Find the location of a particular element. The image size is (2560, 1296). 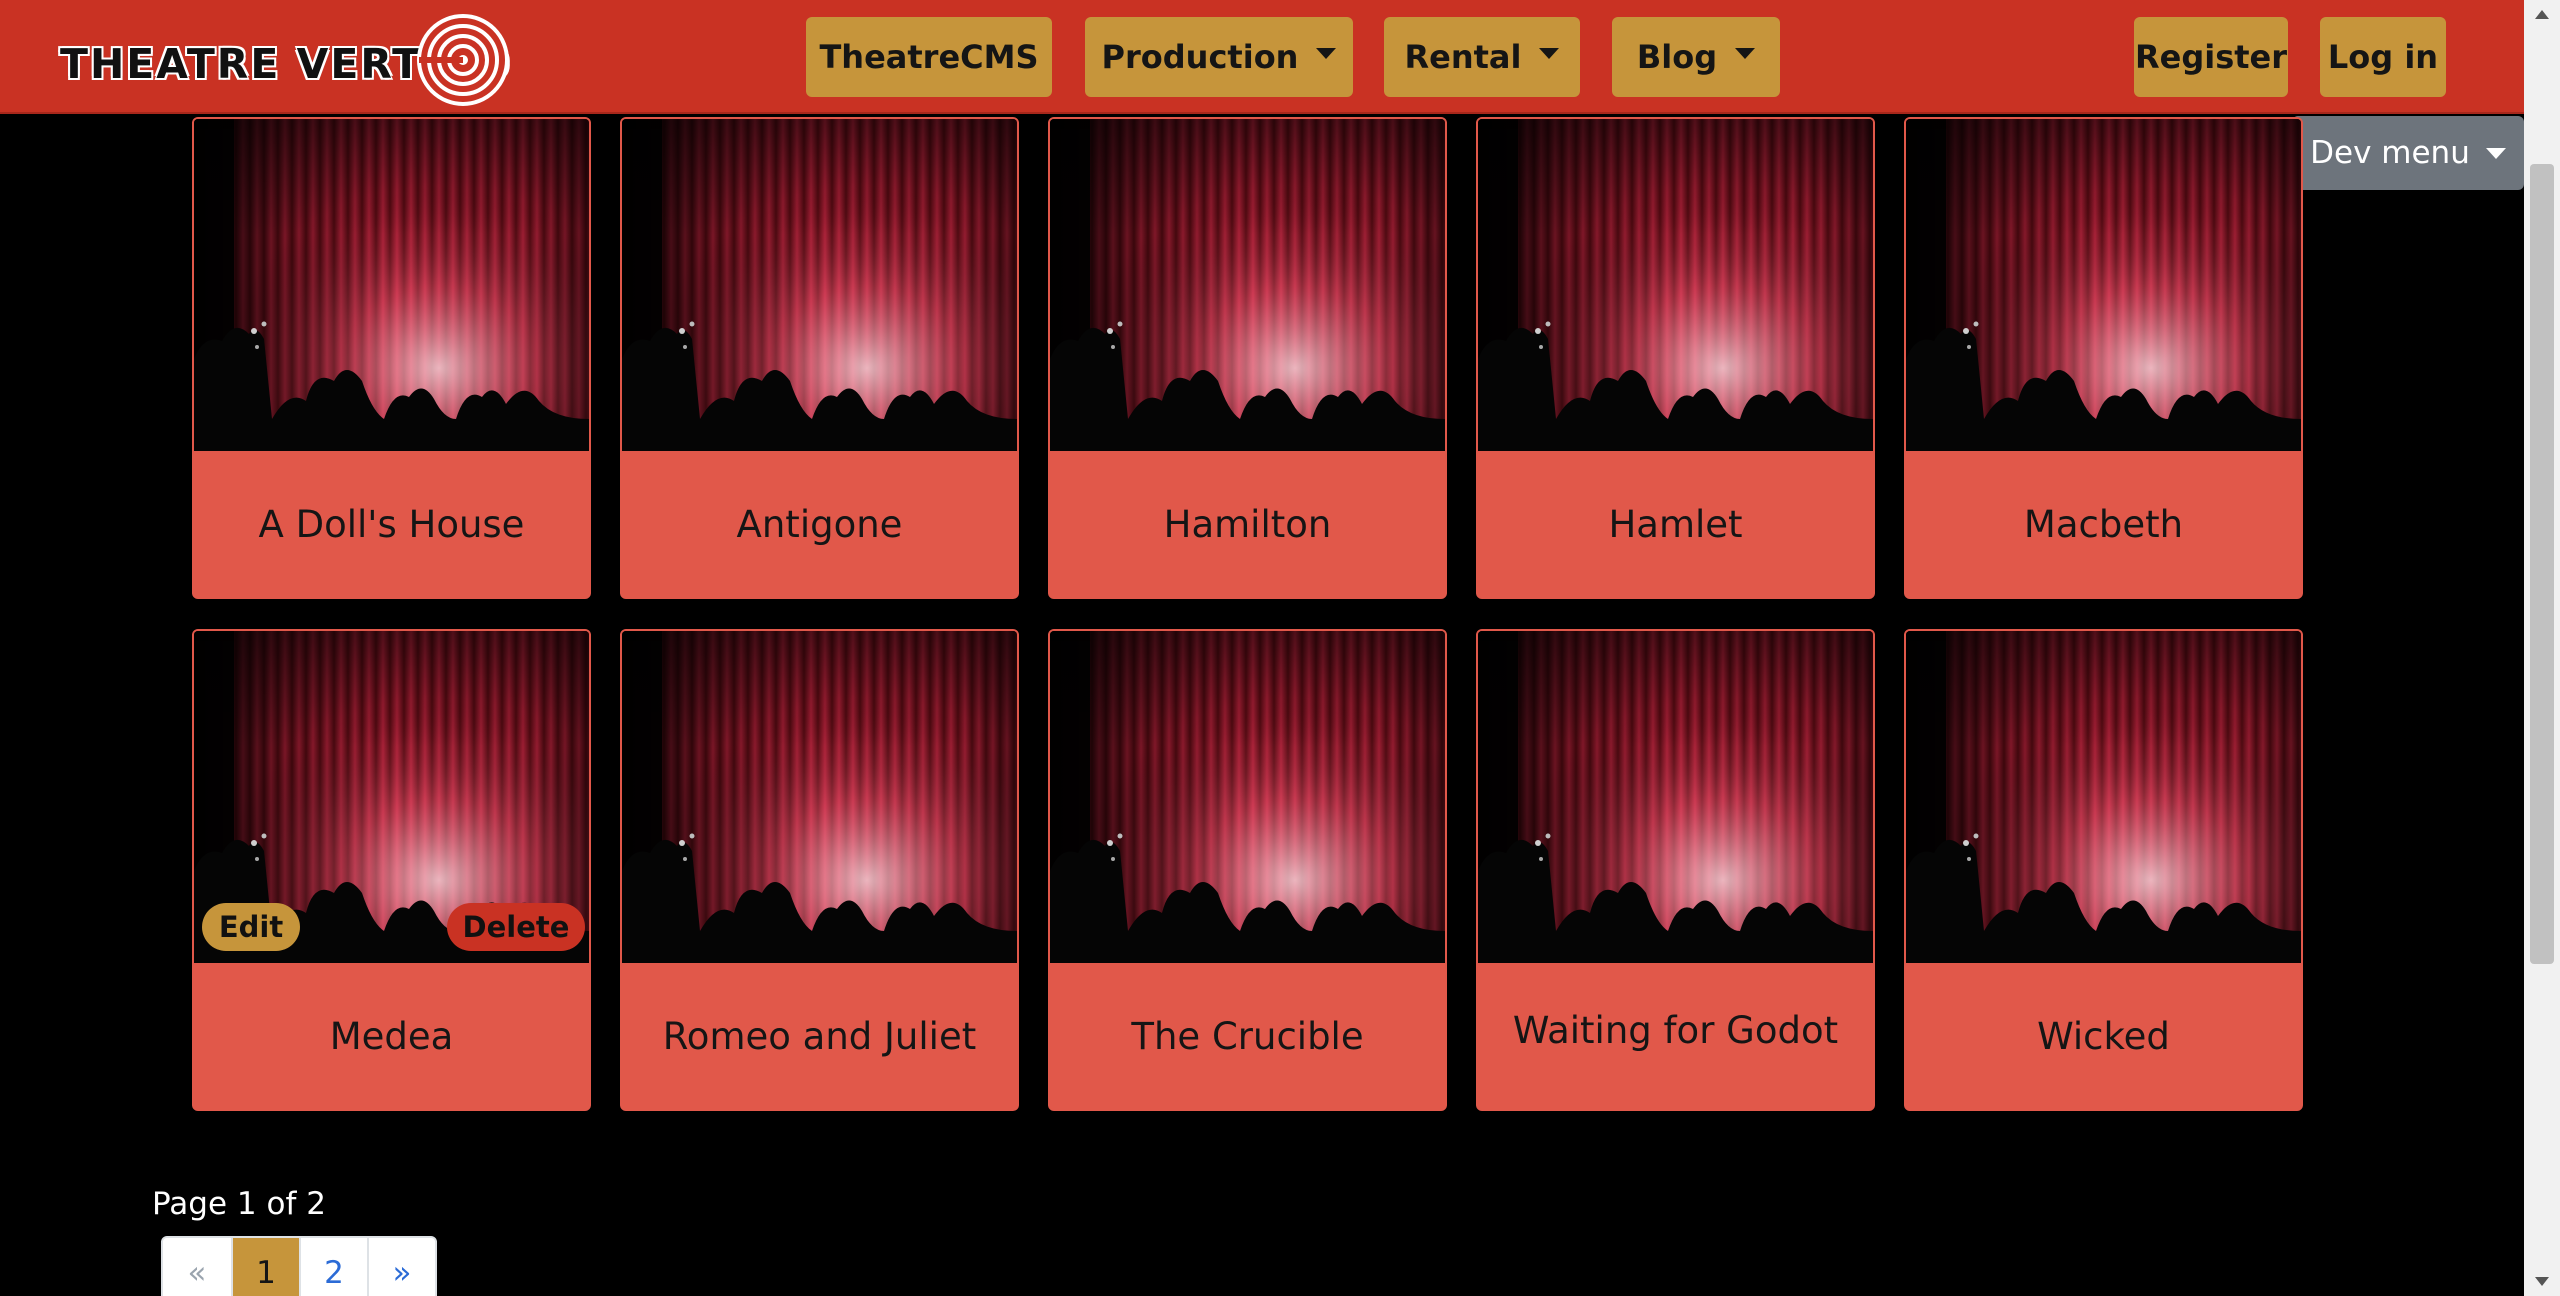

edit-button: Edit is located at coordinates (251, 927).